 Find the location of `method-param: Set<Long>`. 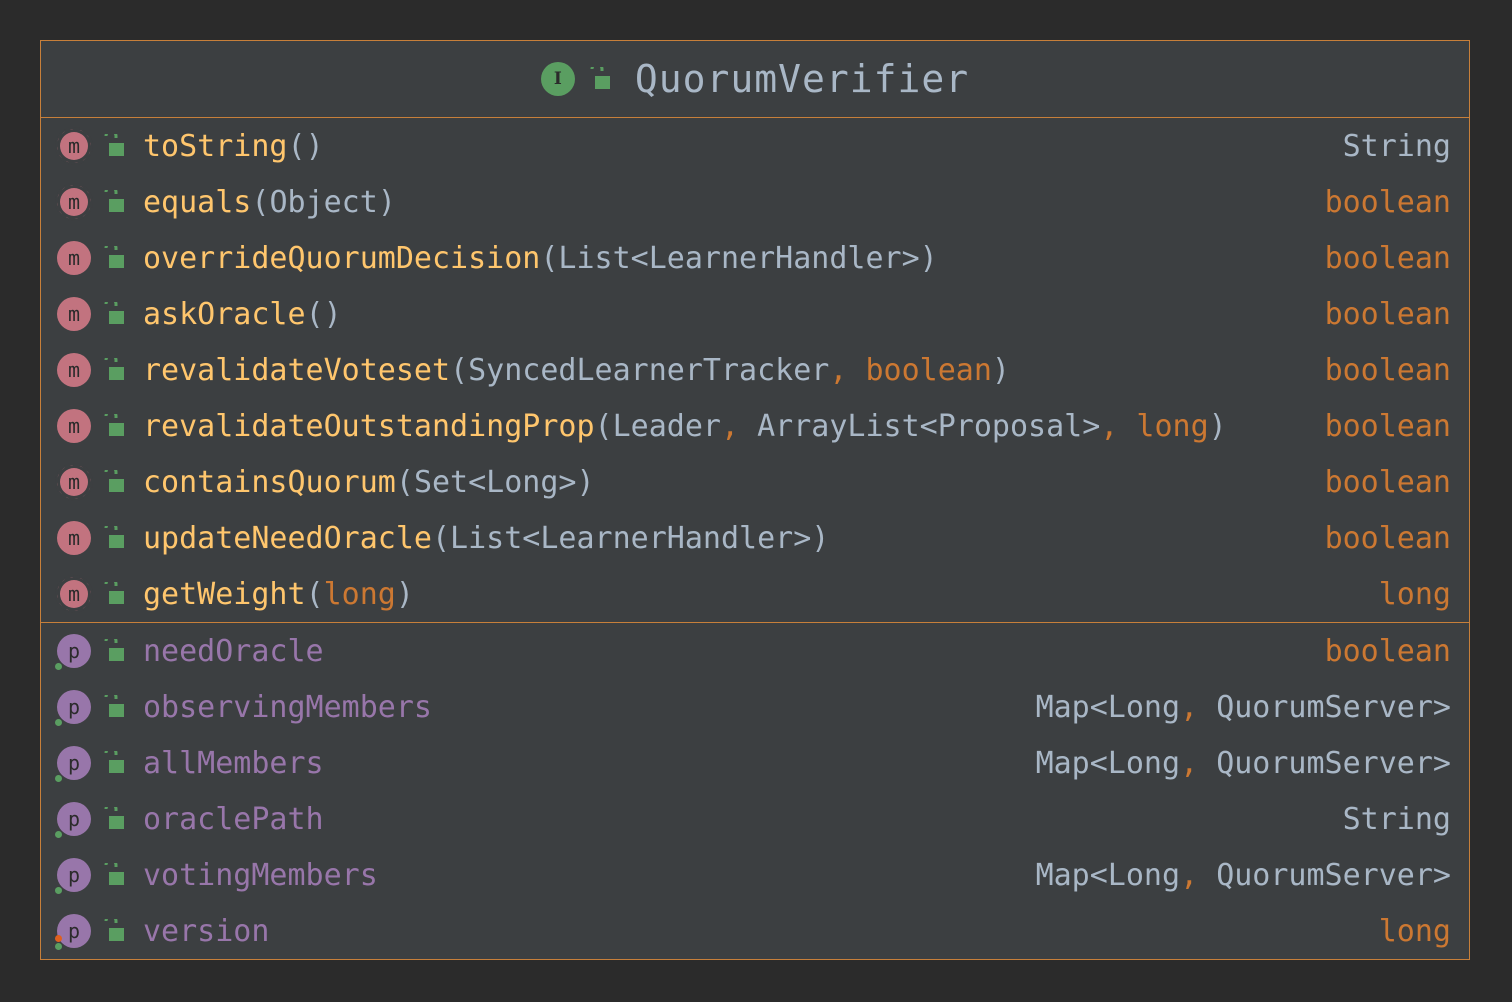

method-param: Set<Long> is located at coordinates (495, 482).